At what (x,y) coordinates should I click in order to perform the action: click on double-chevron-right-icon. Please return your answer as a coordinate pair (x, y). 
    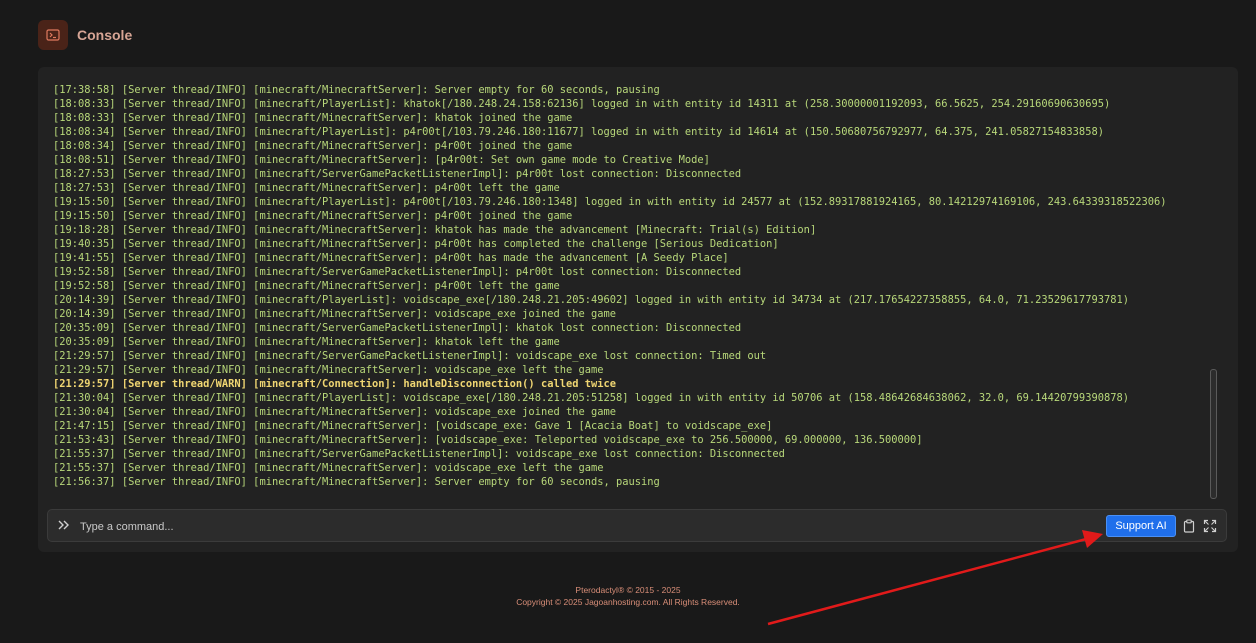
    Looking at the image, I should click on (63, 525).